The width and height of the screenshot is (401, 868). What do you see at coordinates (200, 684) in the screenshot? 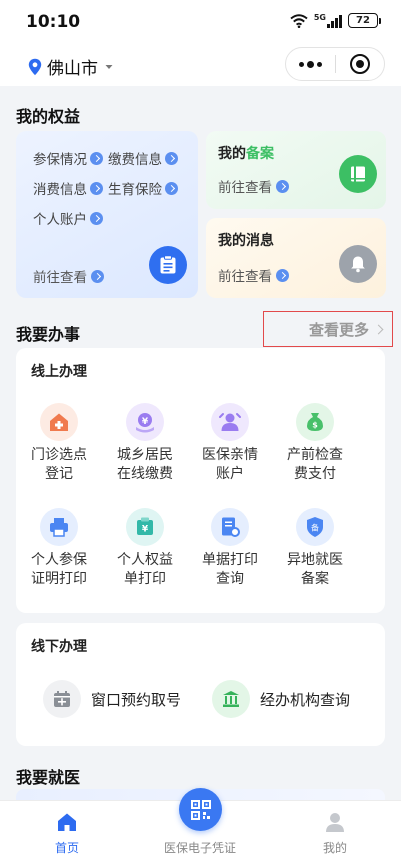
I see `offline-panel: 线下办理 窗口预约取号 经办机构查询` at bounding box center [200, 684].